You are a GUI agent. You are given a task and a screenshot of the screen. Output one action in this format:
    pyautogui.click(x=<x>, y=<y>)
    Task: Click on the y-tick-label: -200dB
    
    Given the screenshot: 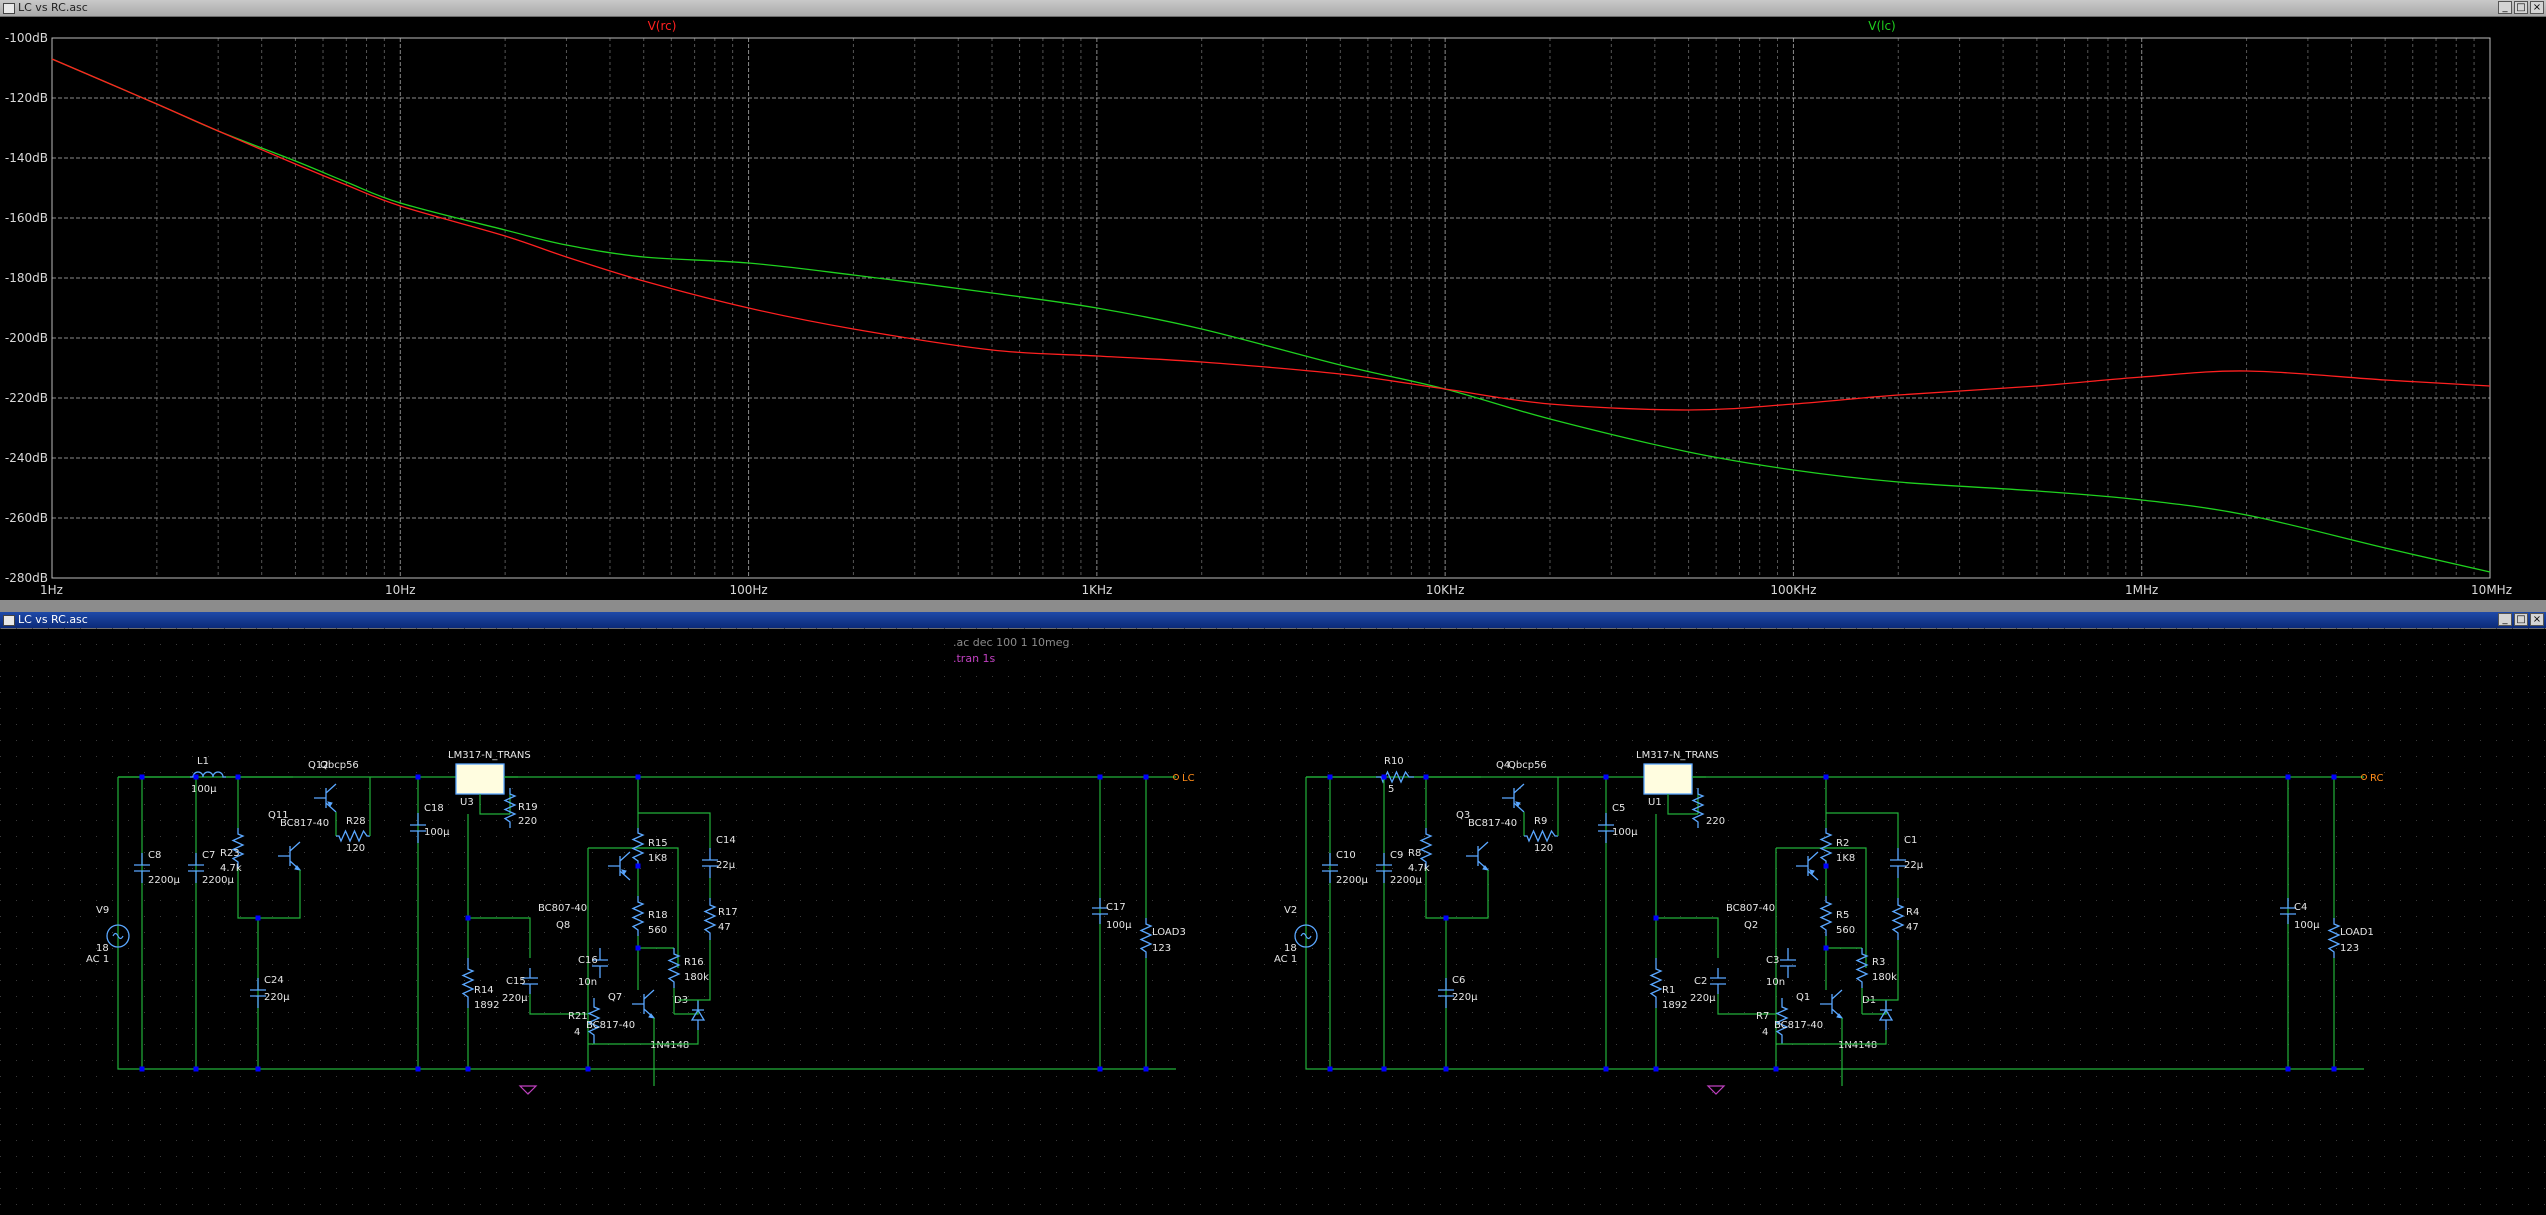 What is the action you would take?
    pyautogui.click(x=26, y=338)
    